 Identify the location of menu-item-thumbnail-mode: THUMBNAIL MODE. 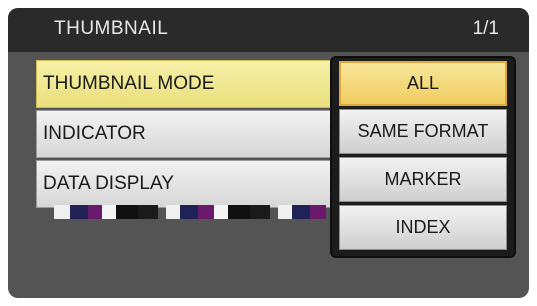
(184, 84).